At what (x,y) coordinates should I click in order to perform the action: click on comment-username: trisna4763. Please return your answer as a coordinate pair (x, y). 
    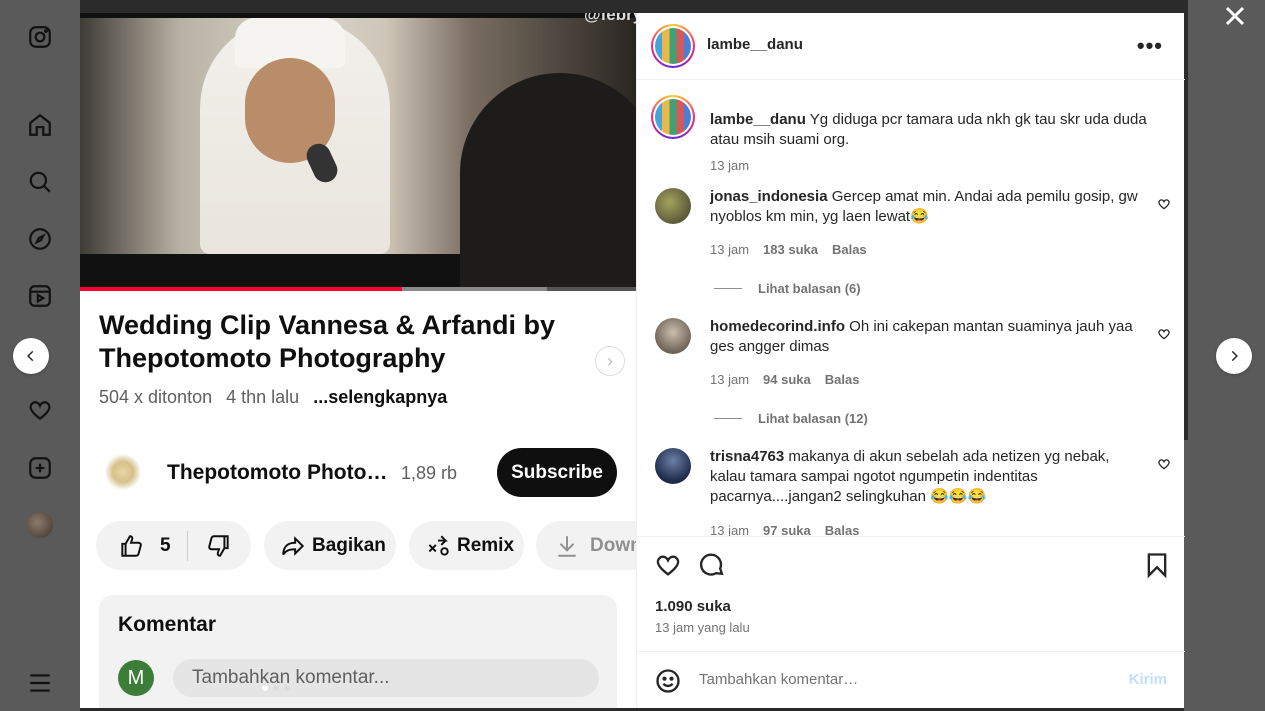
    Looking at the image, I should click on (747, 456).